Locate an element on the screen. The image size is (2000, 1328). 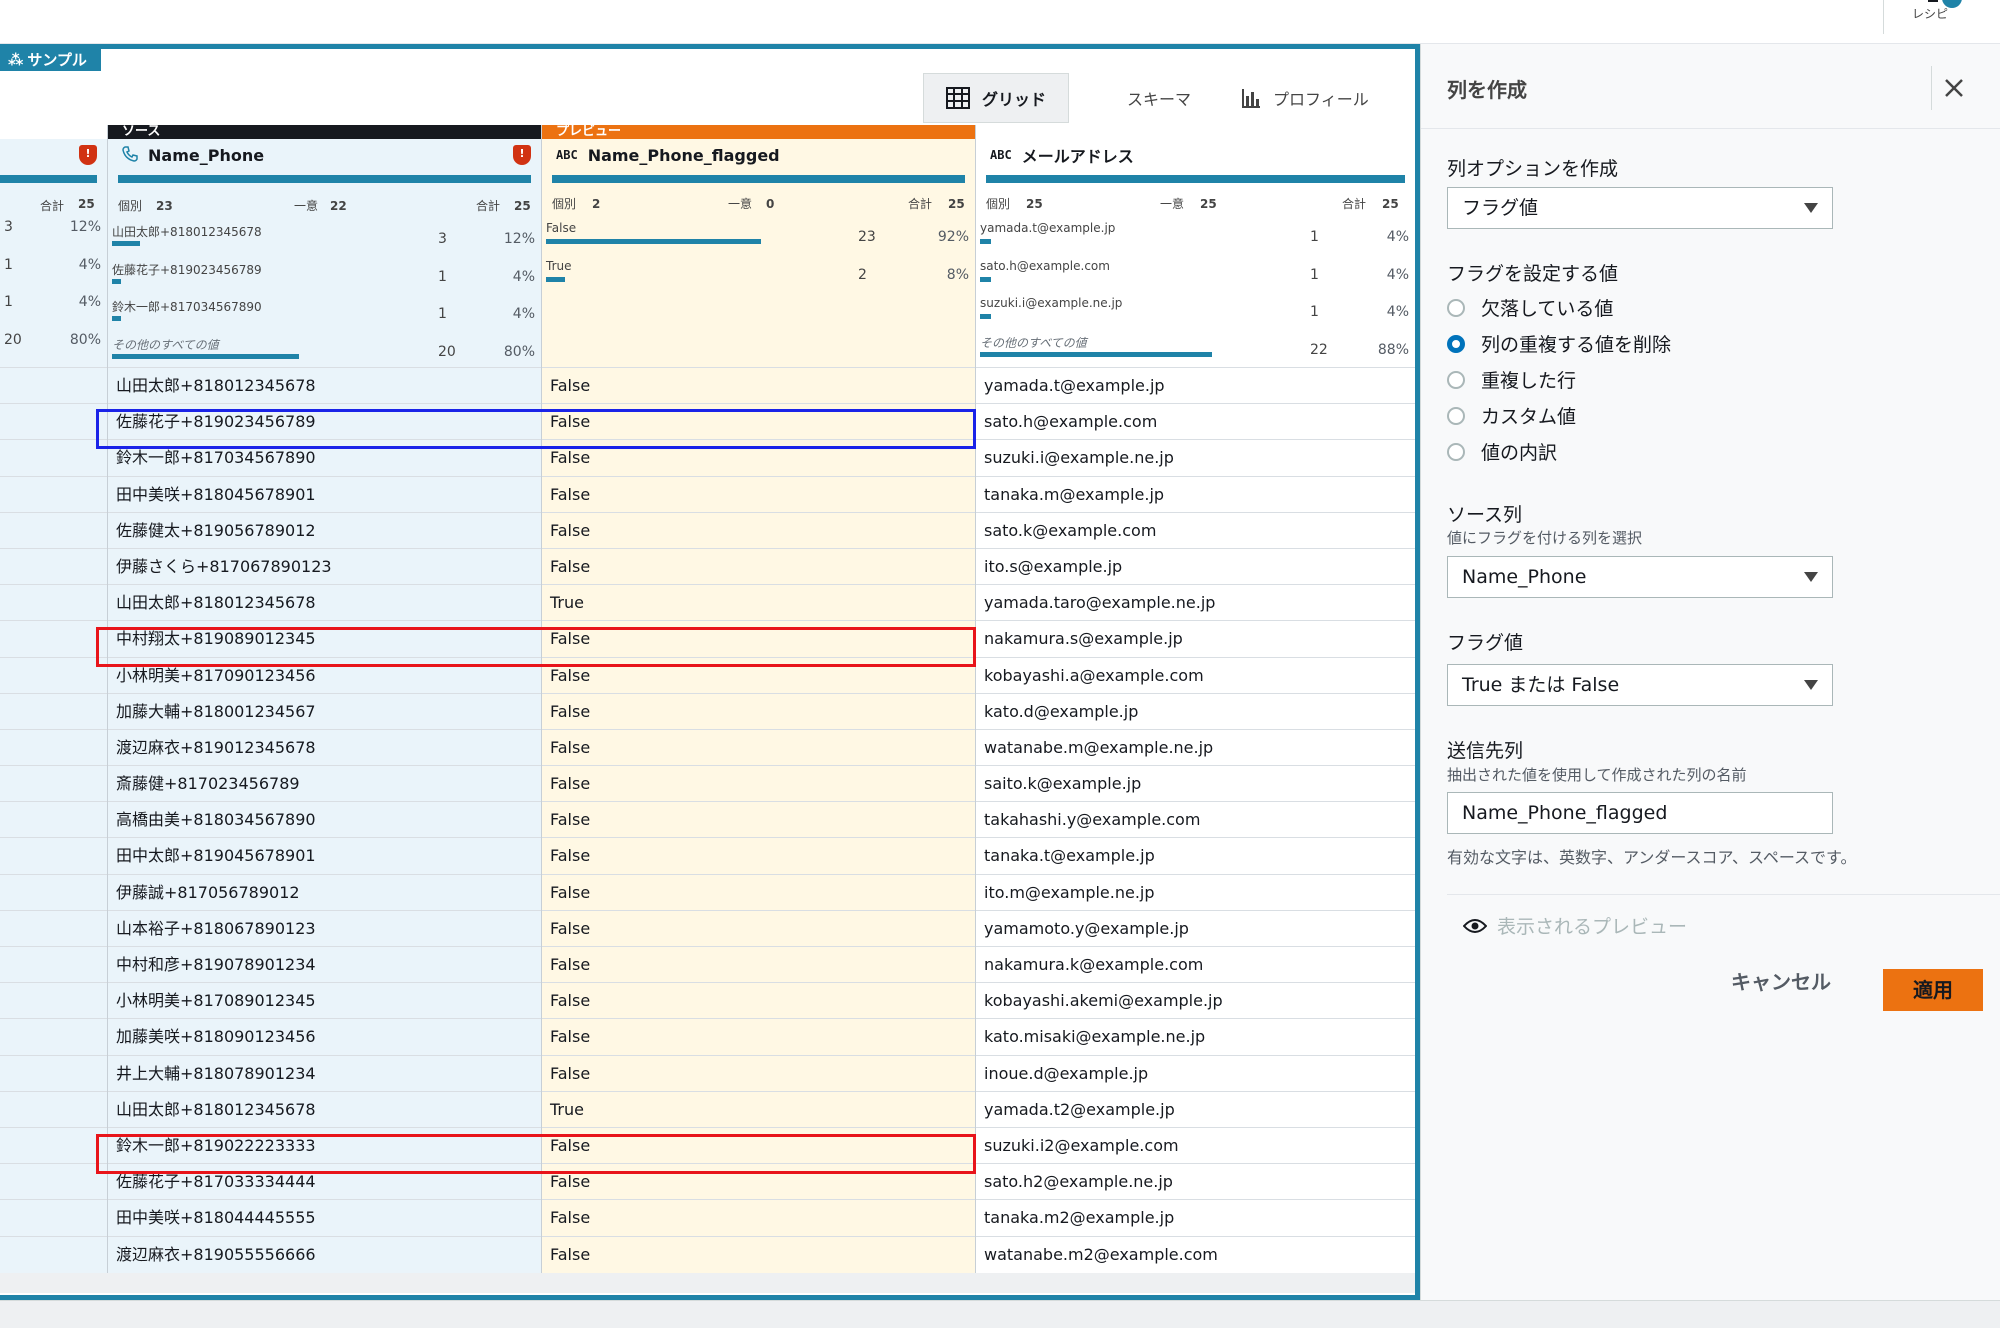
table-cell: 伊藤さくら+817067890123 is located at coordinates (324, 565).